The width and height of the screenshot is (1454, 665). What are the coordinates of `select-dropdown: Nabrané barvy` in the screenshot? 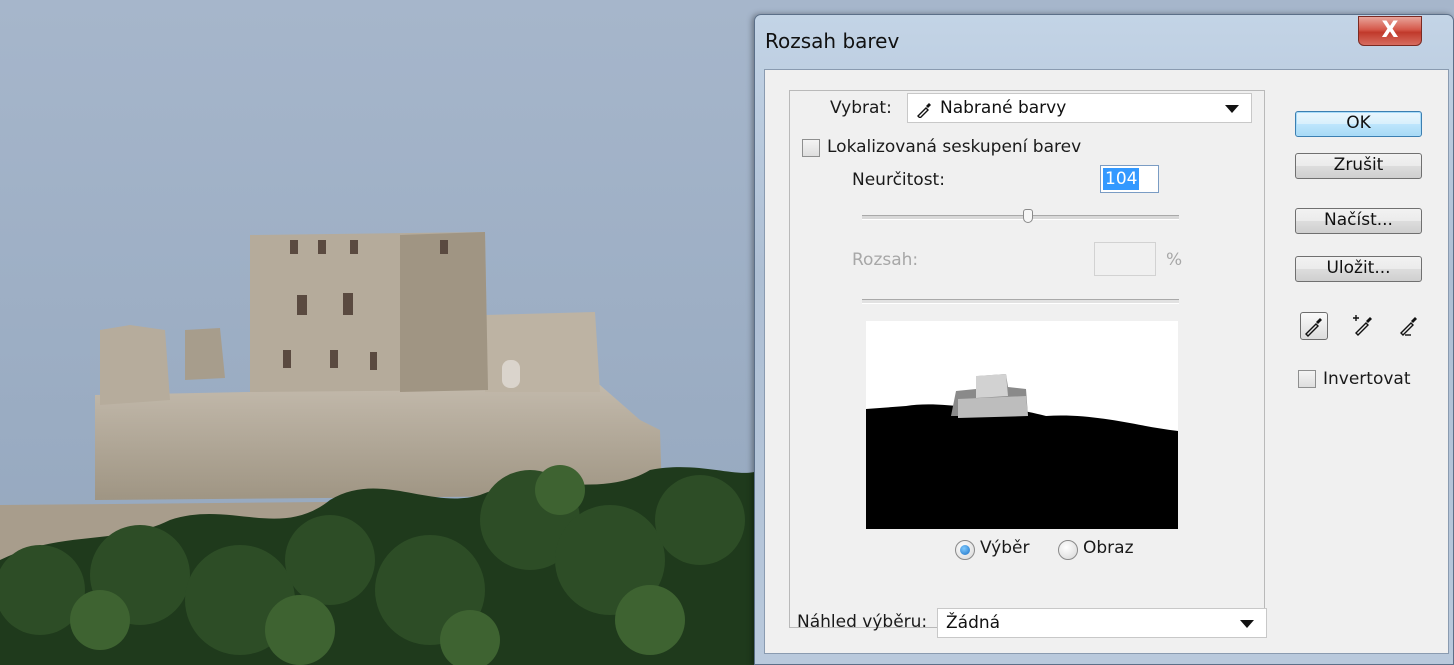 It's located at (1079, 108).